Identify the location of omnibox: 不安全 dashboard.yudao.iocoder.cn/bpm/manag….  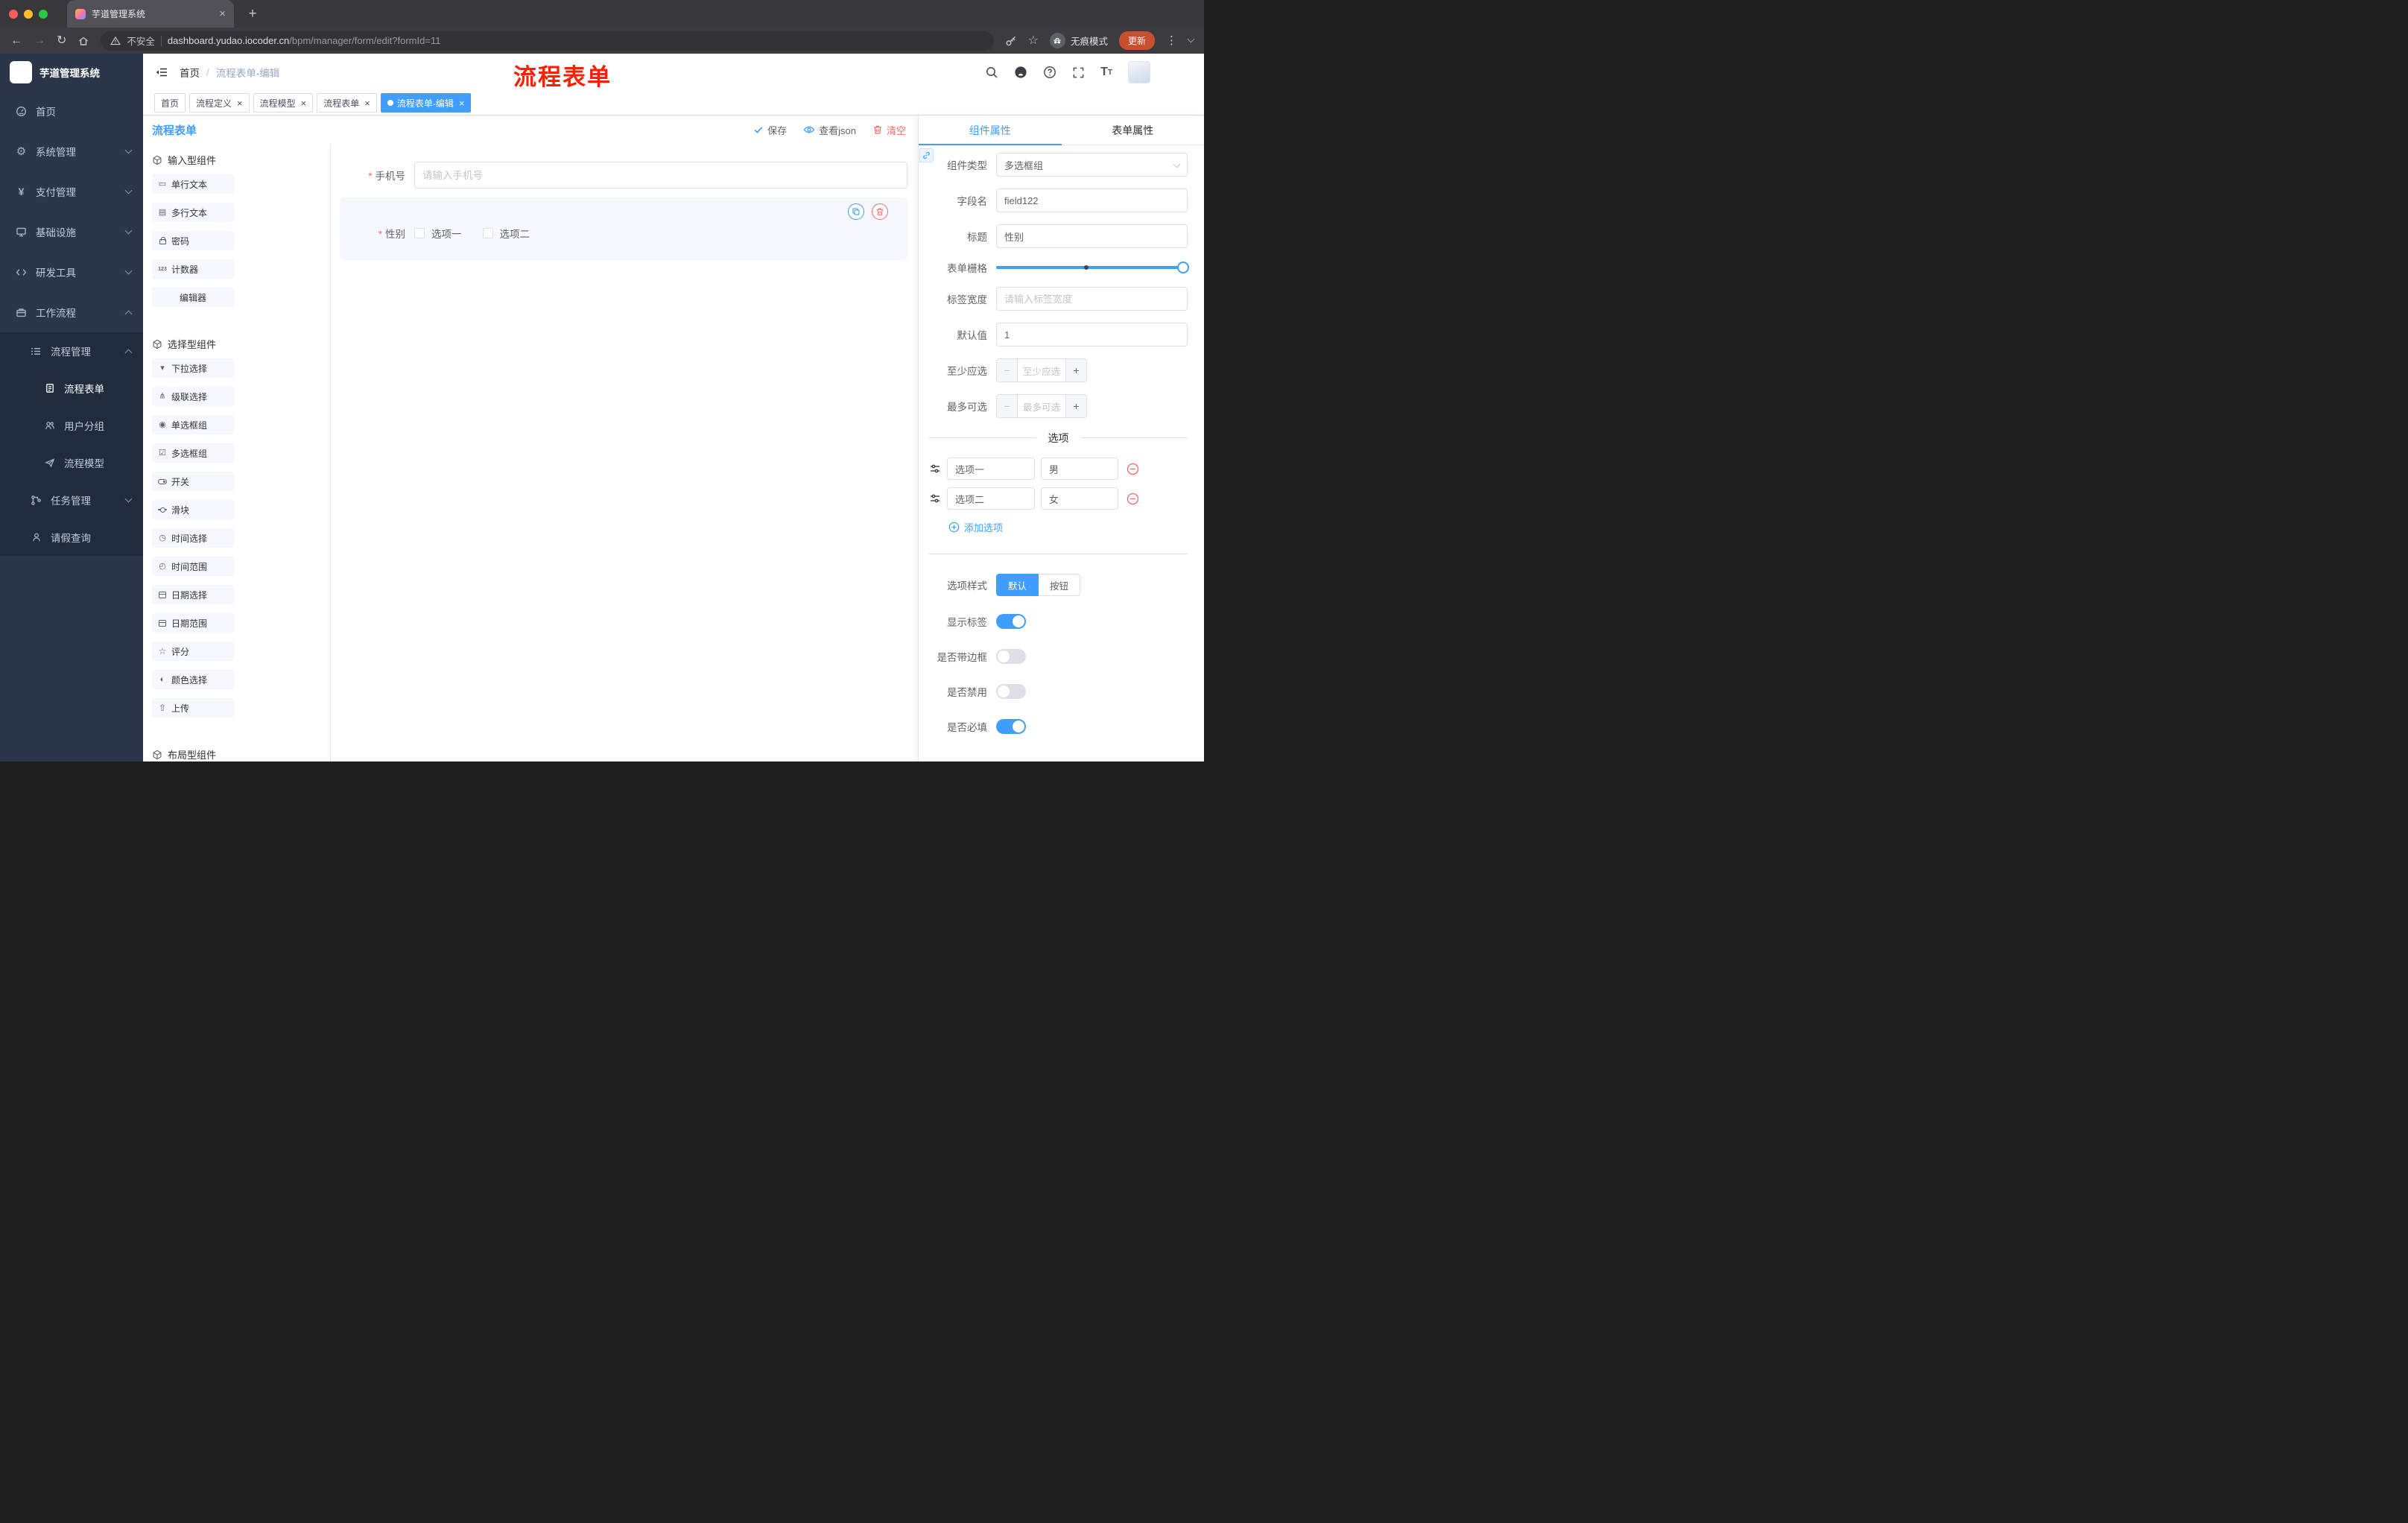
(547, 41).